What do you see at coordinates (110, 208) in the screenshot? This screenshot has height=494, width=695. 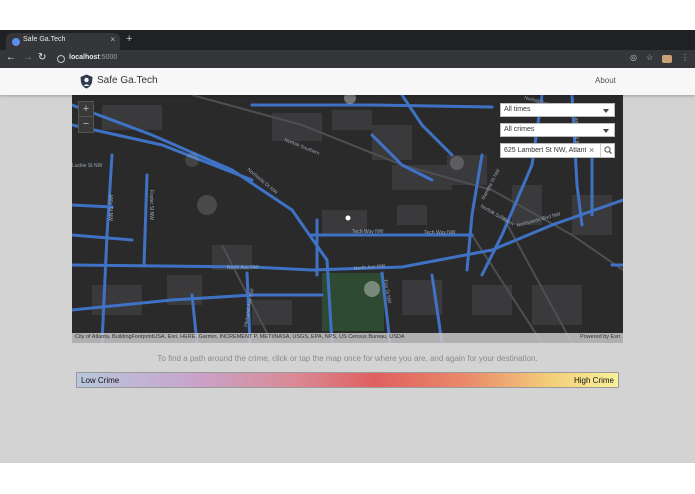 I see `street-label: Mills St NW` at bounding box center [110, 208].